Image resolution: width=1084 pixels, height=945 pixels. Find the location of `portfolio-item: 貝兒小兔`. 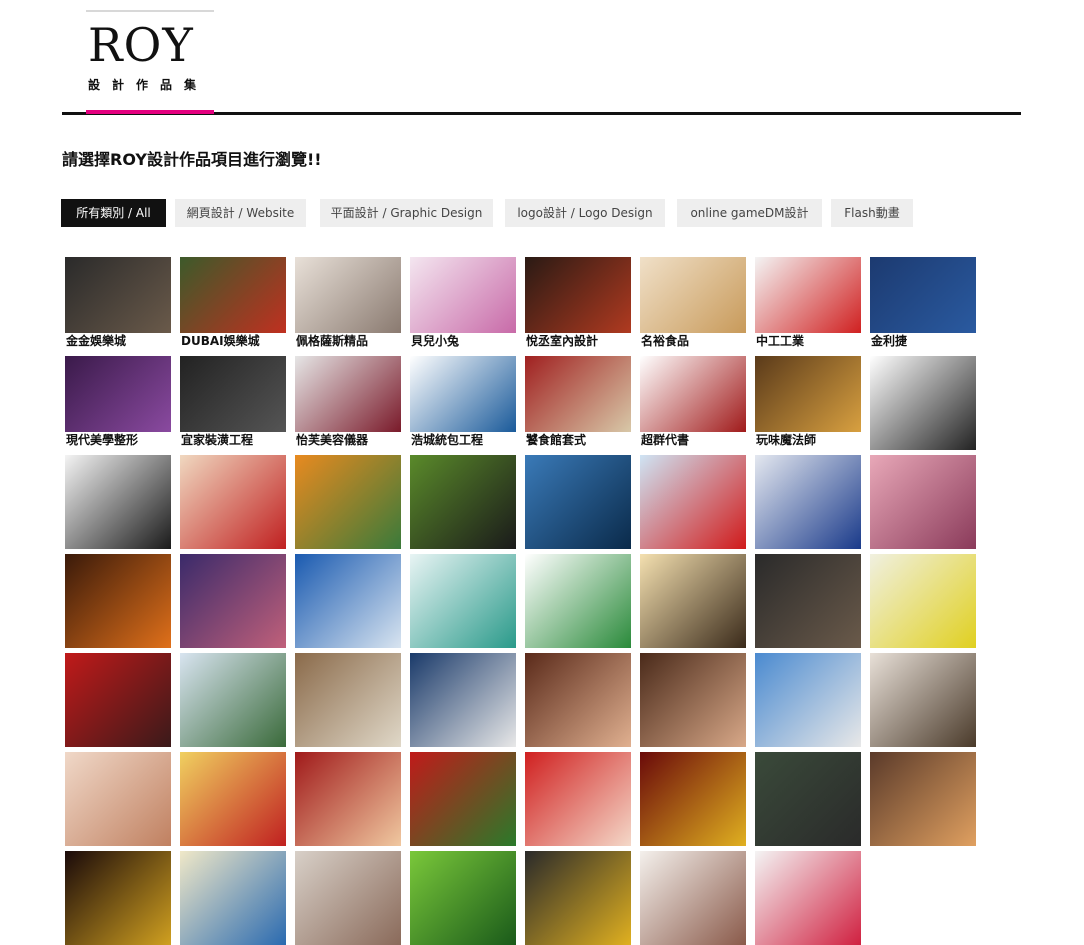

portfolio-item: 貝兒小兔 is located at coordinates (463, 304).